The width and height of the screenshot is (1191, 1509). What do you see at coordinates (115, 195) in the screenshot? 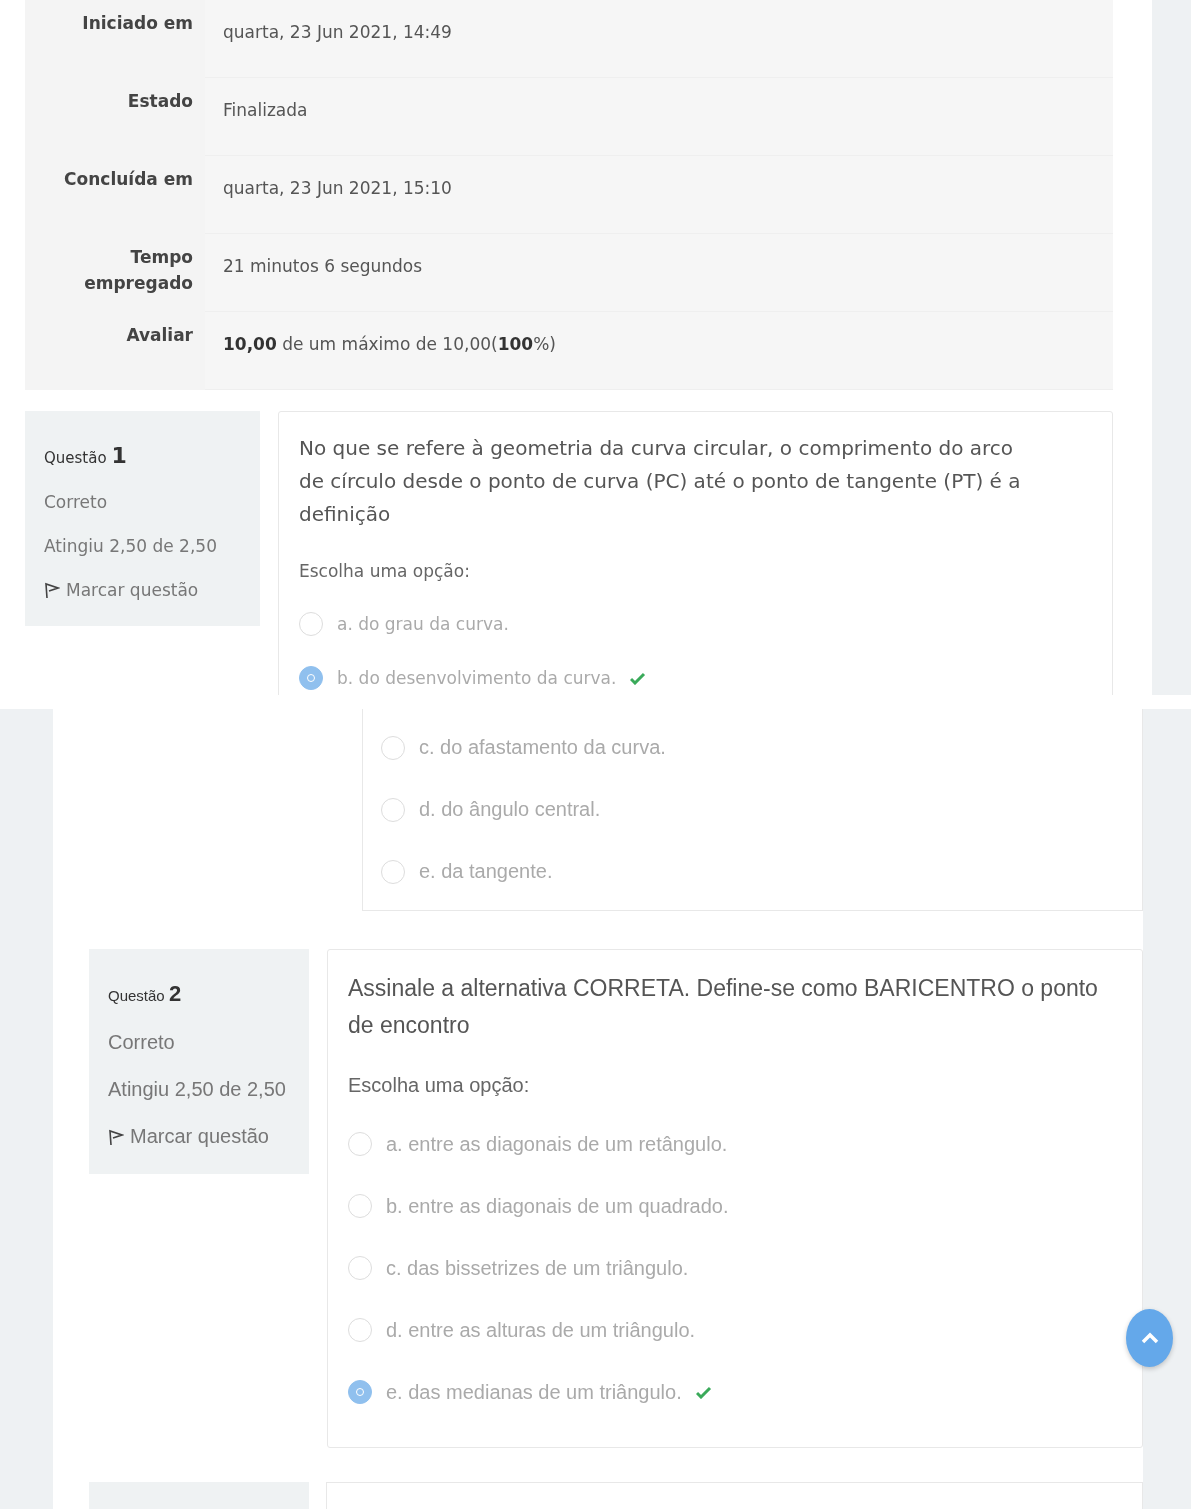
I see `summary-label: Concluída em` at bounding box center [115, 195].